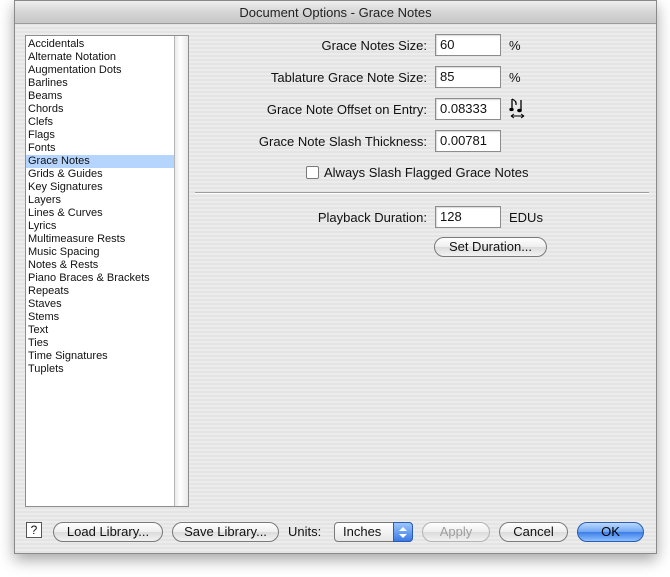 This screenshot has width=670, height=577. Describe the element at coordinates (100, 57) in the screenshot. I see `sidebar-item-alternate-notation: Alternate Notation` at that location.